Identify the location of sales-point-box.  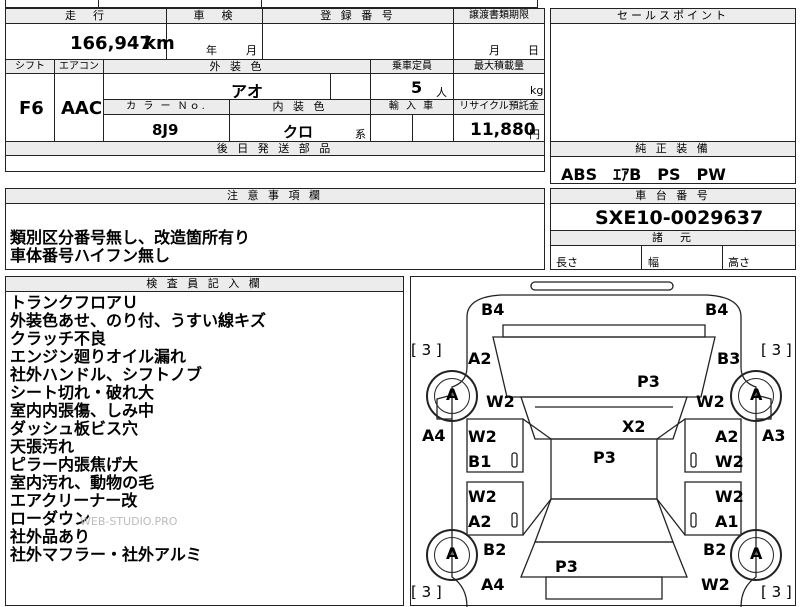
(673, 96).